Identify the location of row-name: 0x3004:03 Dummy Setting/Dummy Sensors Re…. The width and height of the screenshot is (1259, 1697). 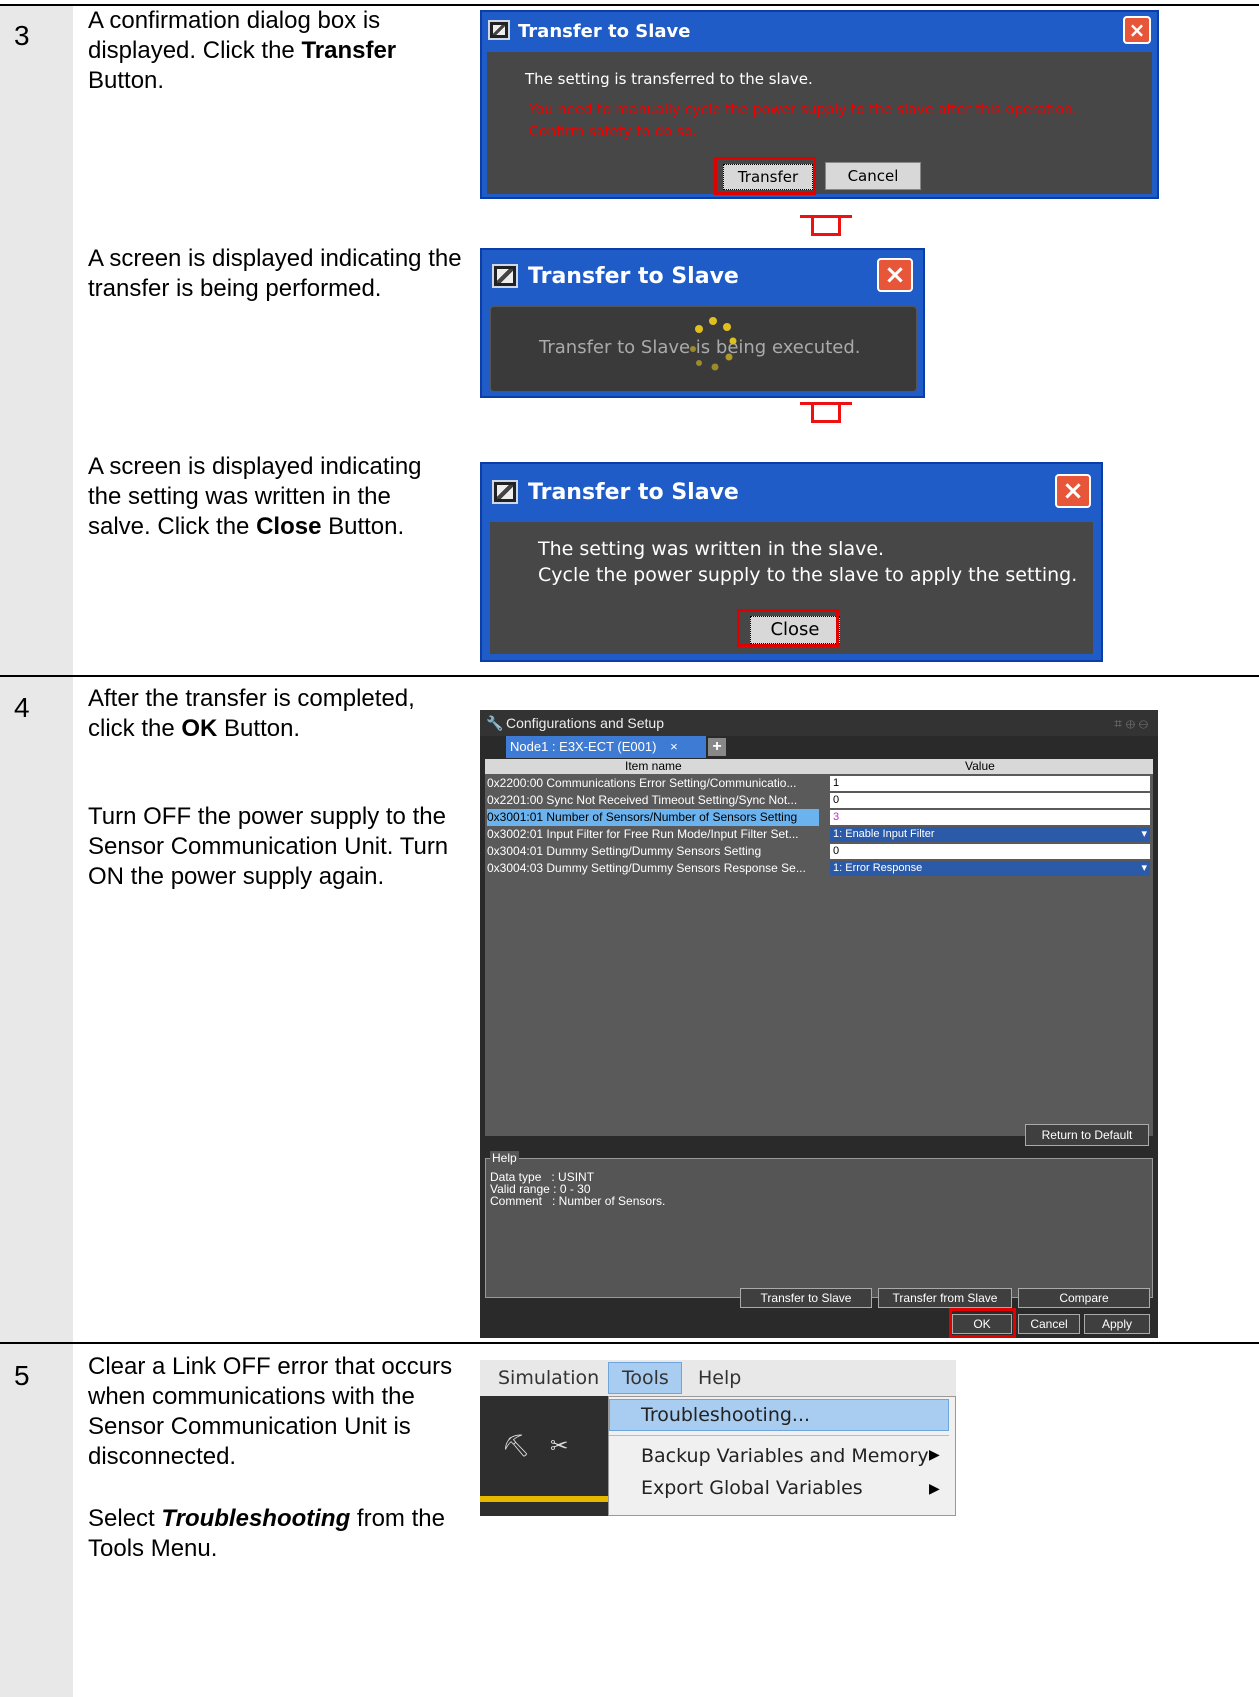
(646, 868).